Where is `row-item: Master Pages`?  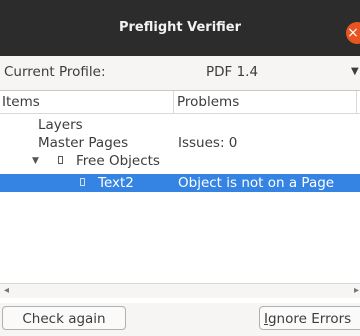 row-item: Master Pages is located at coordinates (83, 143).